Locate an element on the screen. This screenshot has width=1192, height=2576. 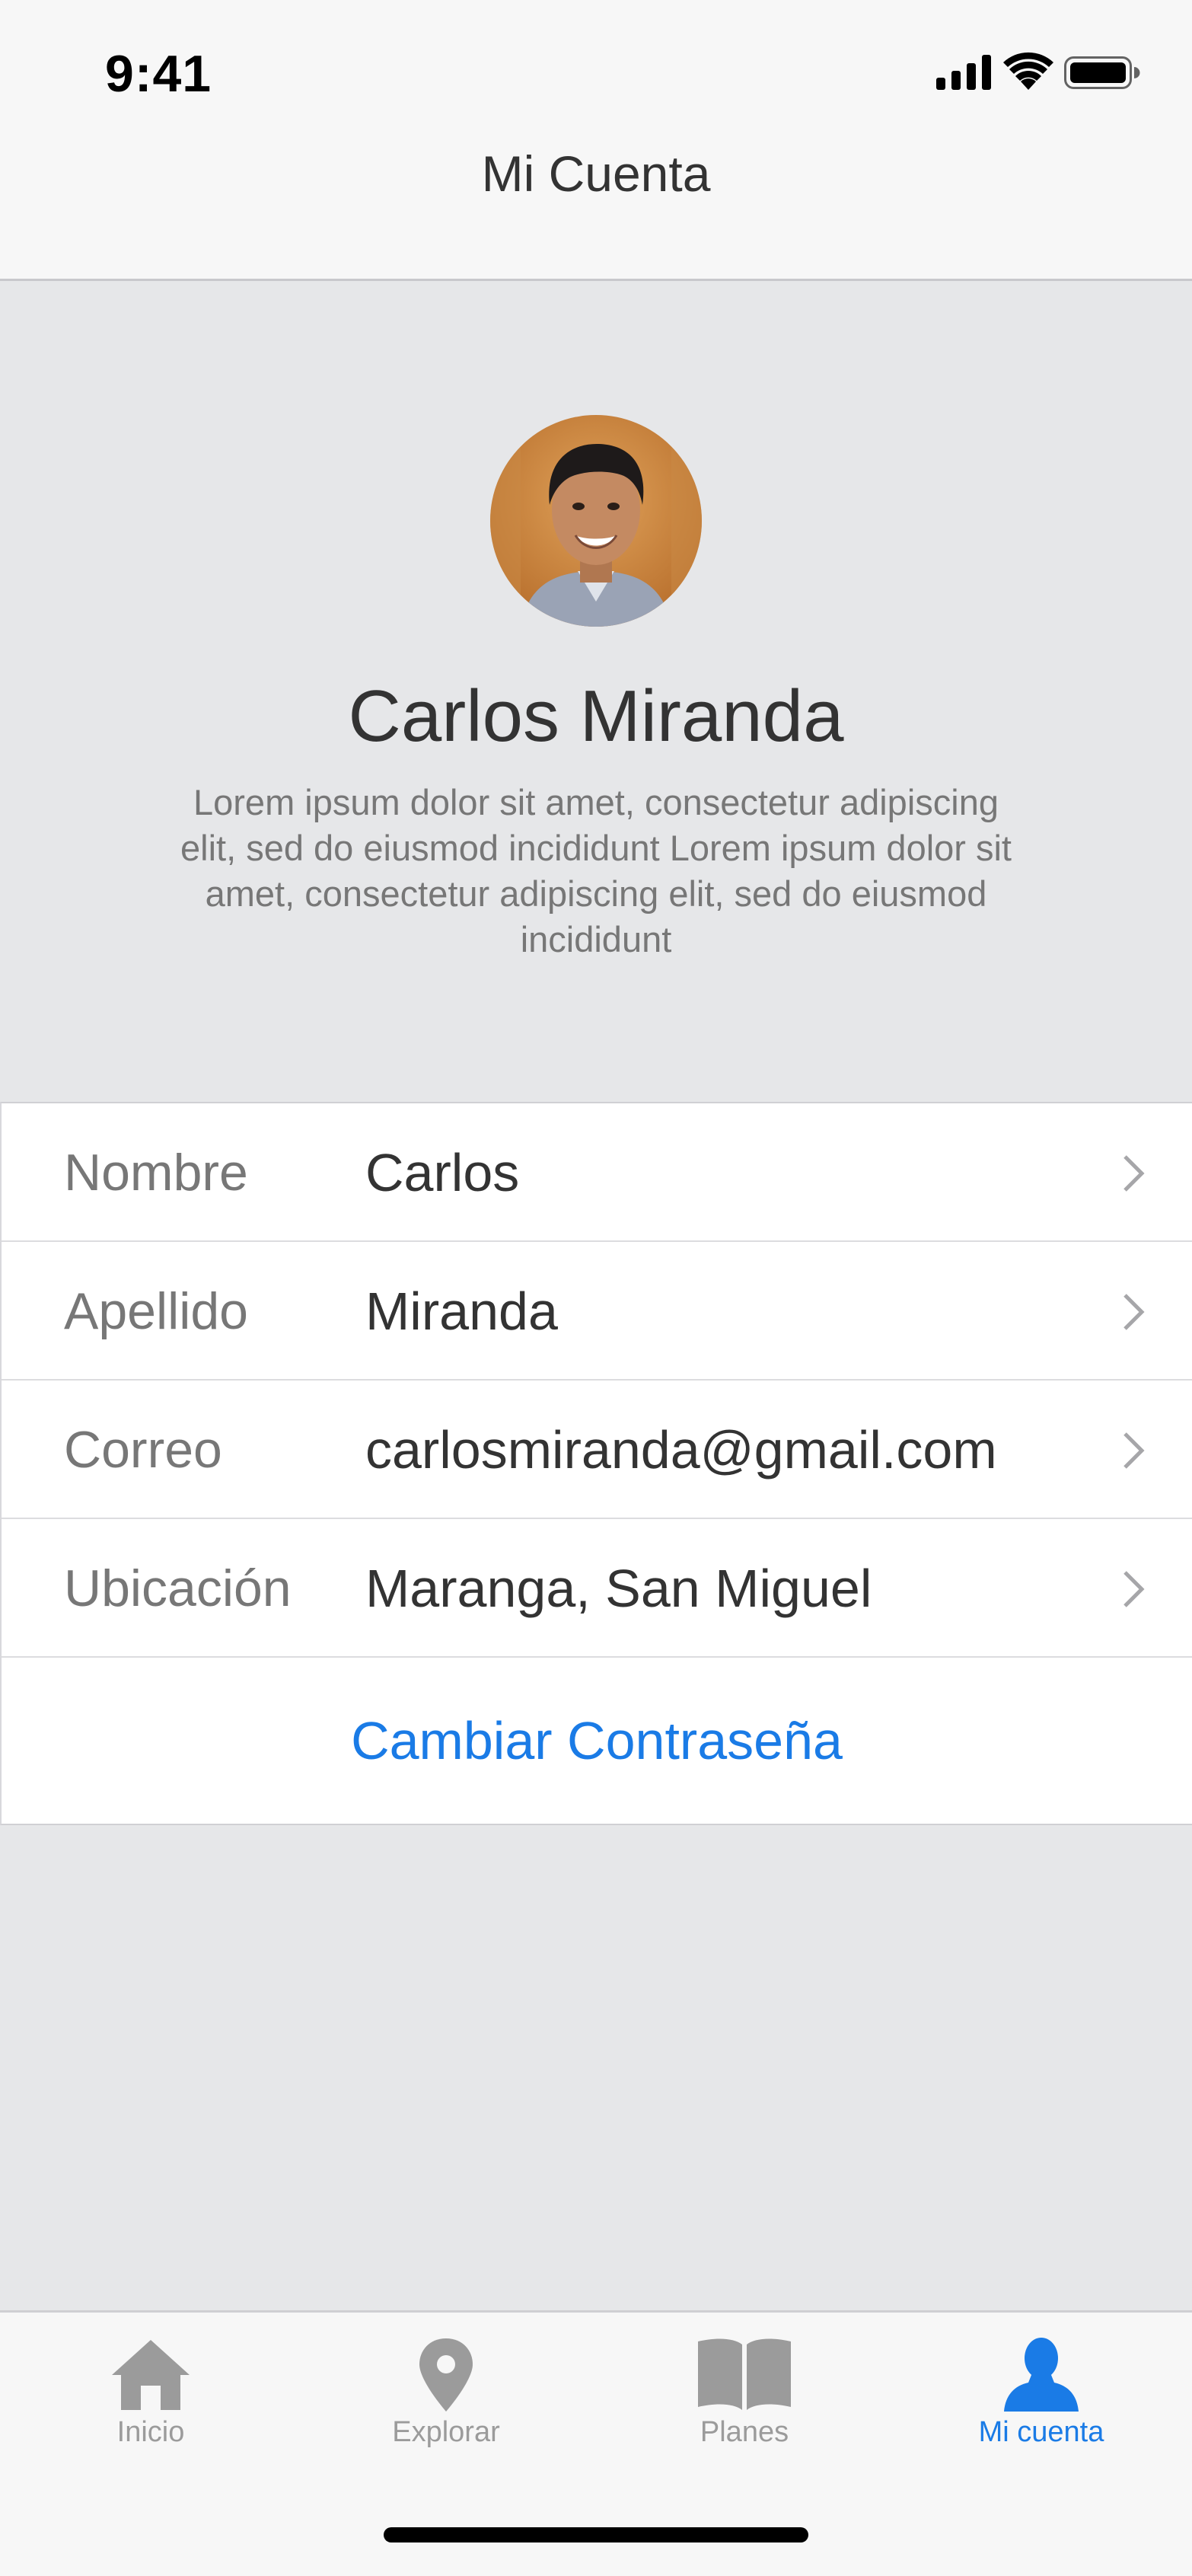
field-label: Apellido is located at coordinates (156, 1311).